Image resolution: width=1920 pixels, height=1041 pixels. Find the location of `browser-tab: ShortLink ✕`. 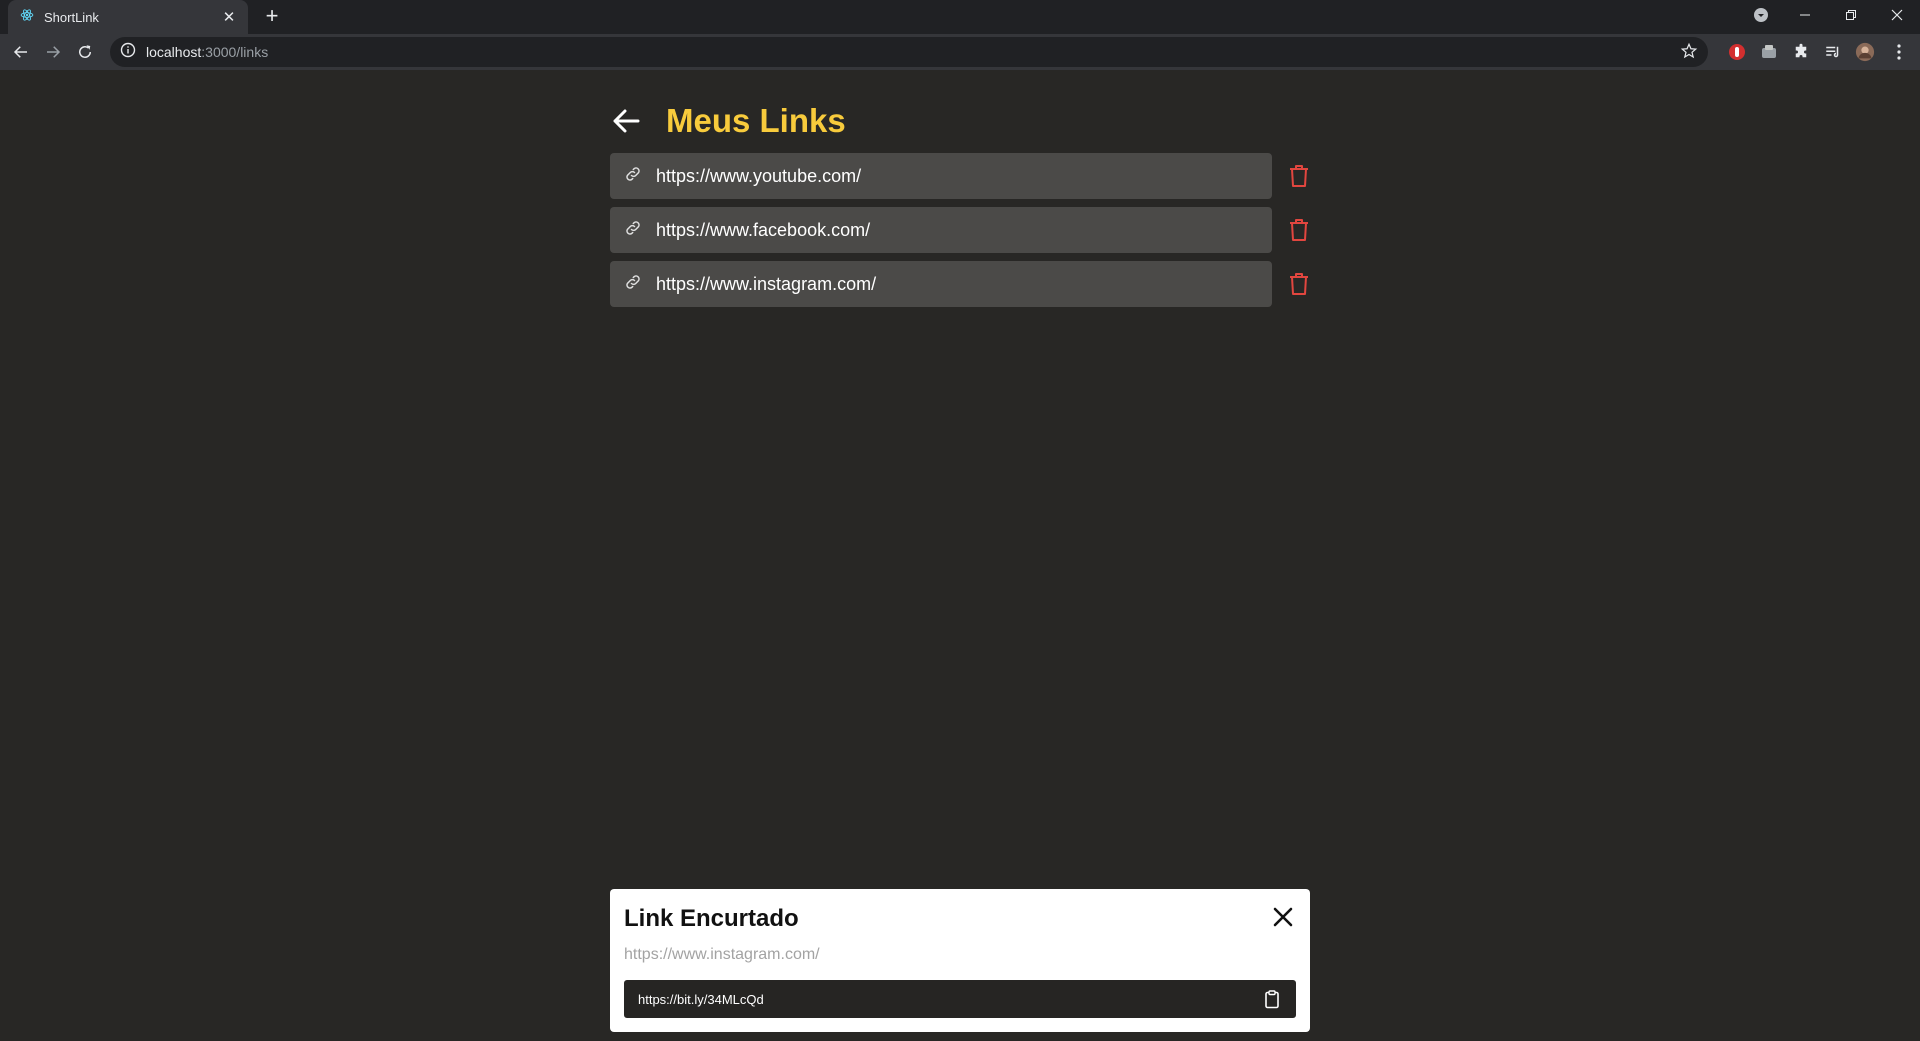

browser-tab: ShortLink ✕ is located at coordinates (128, 17).